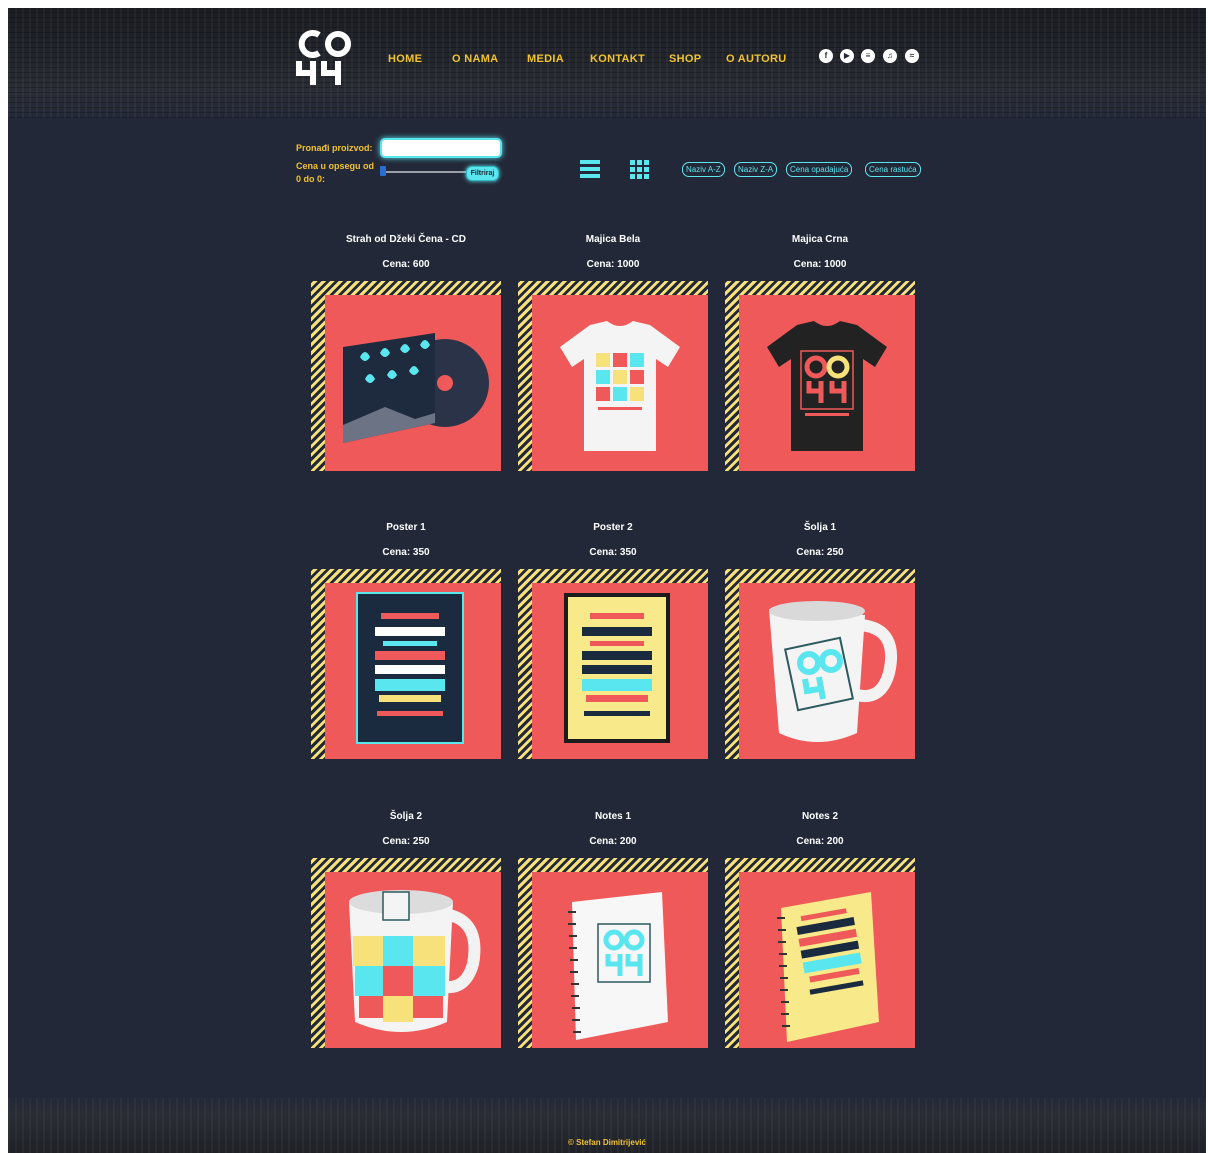  Describe the element at coordinates (335, 173) in the screenshot. I see `price-range-label: Cena u opsegu od 0 do 0:` at that location.